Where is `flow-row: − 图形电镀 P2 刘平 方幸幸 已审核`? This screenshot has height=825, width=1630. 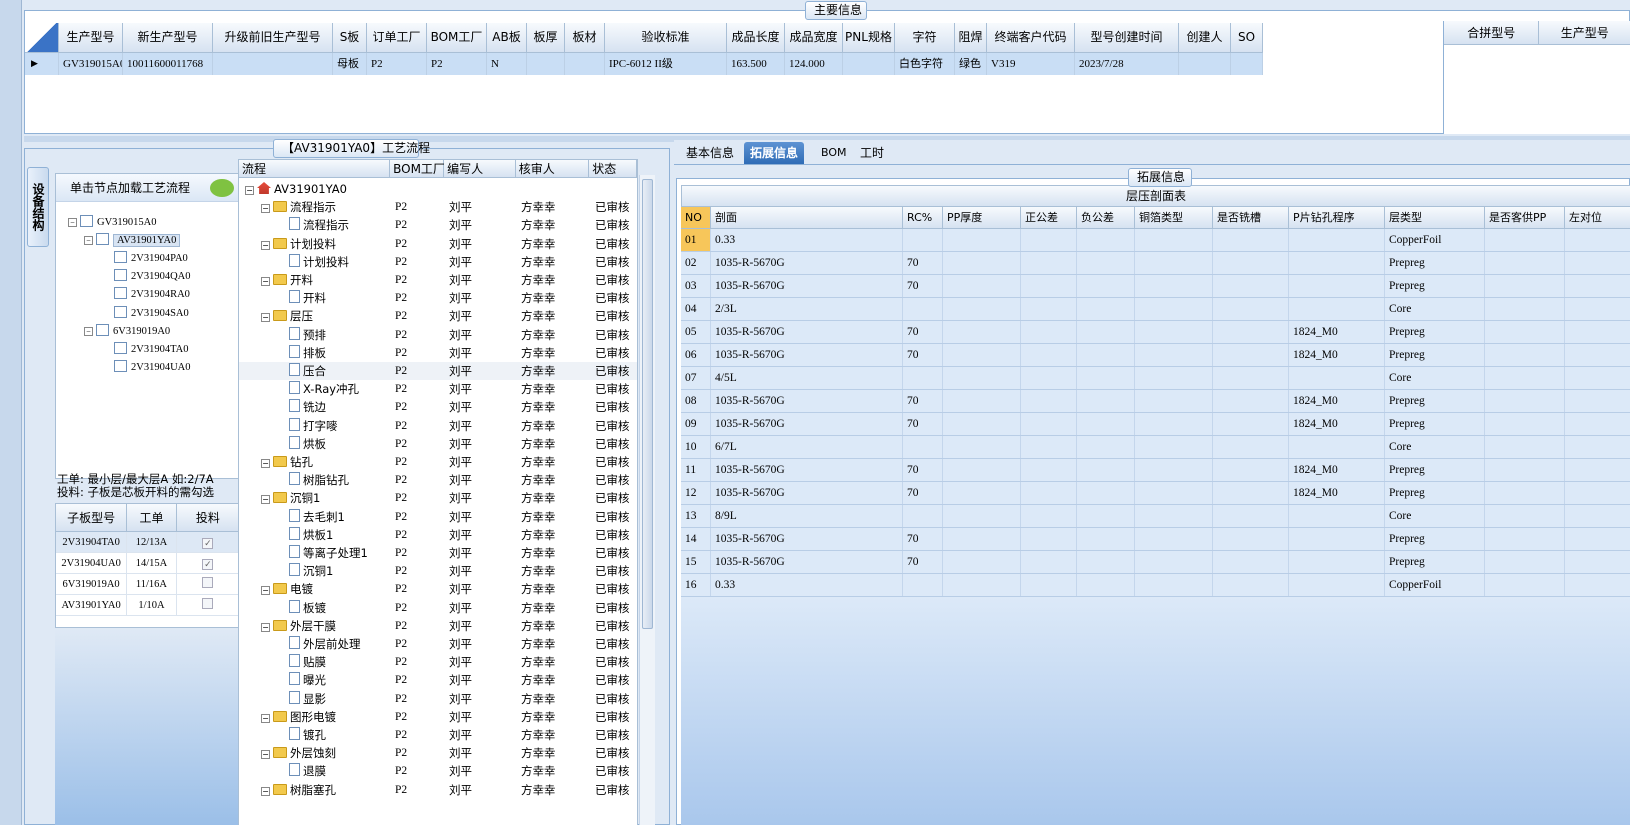
flow-row: − 图形电镀 P2 刘平 方幸幸 已审核 is located at coordinates (438, 717).